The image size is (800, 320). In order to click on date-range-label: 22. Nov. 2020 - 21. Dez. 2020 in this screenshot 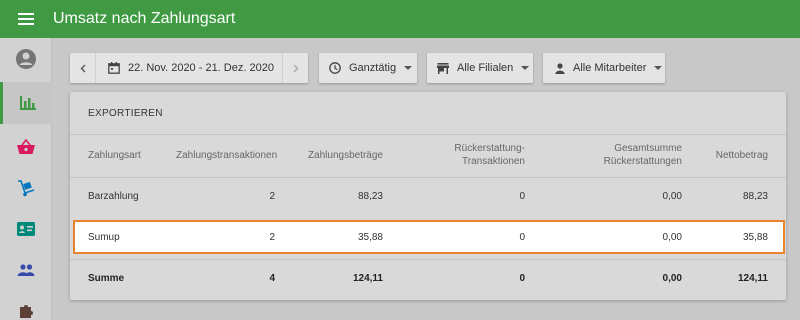, I will do `click(201, 68)`.